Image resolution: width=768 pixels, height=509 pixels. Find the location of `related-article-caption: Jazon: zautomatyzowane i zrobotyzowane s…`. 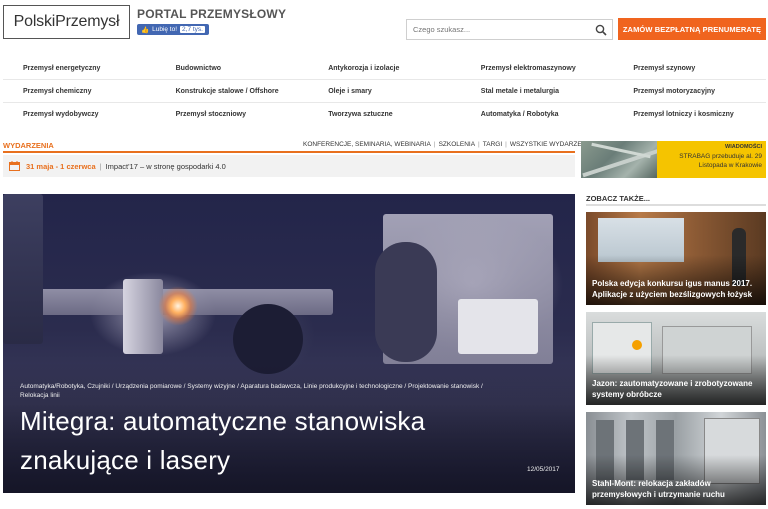

related-article-caption: Jazon: zautomatyzowane i zrobotyzowane s… is located at coordinates (676, 389).